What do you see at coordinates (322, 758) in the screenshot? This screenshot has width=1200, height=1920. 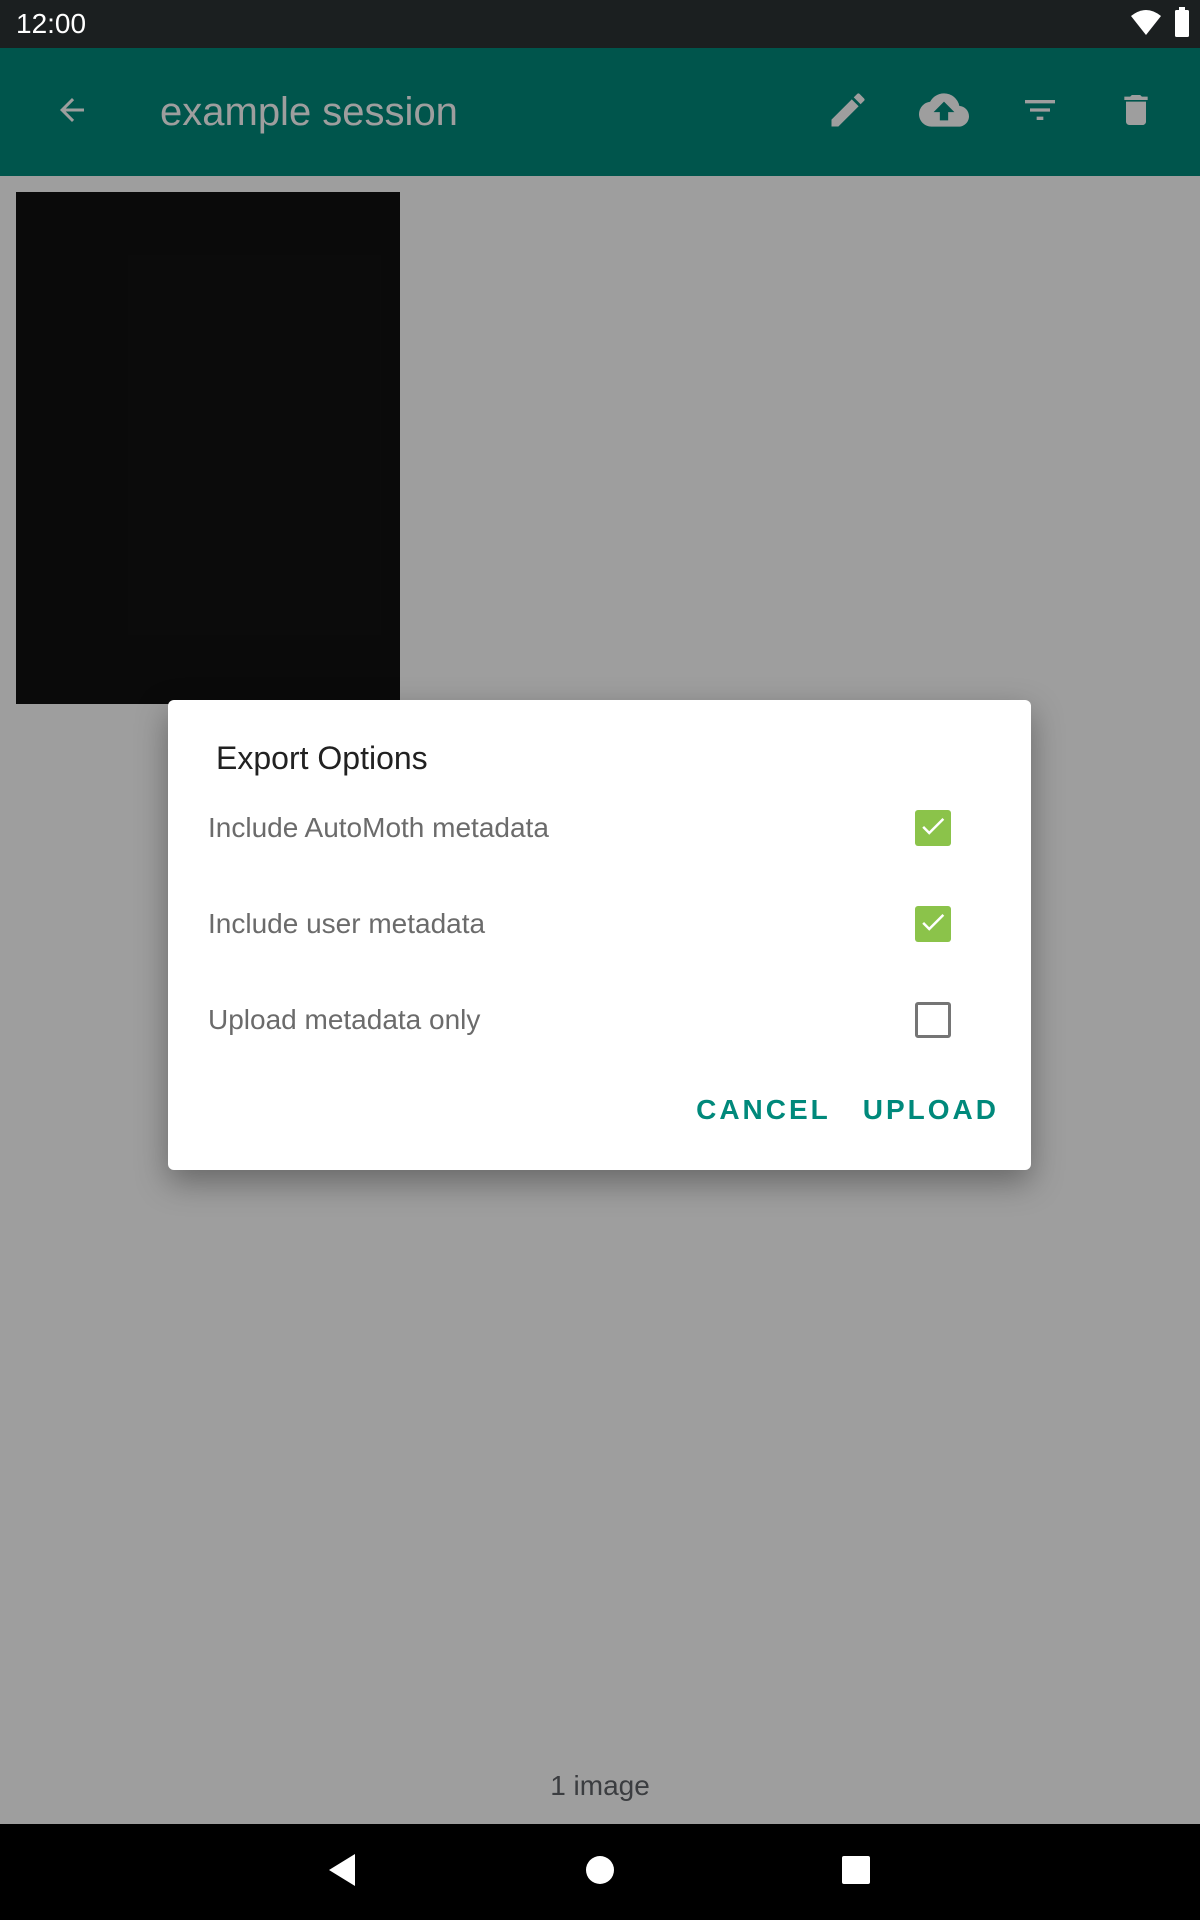 I see `dialog-title: Export Options` at bounding box center [322, 758].